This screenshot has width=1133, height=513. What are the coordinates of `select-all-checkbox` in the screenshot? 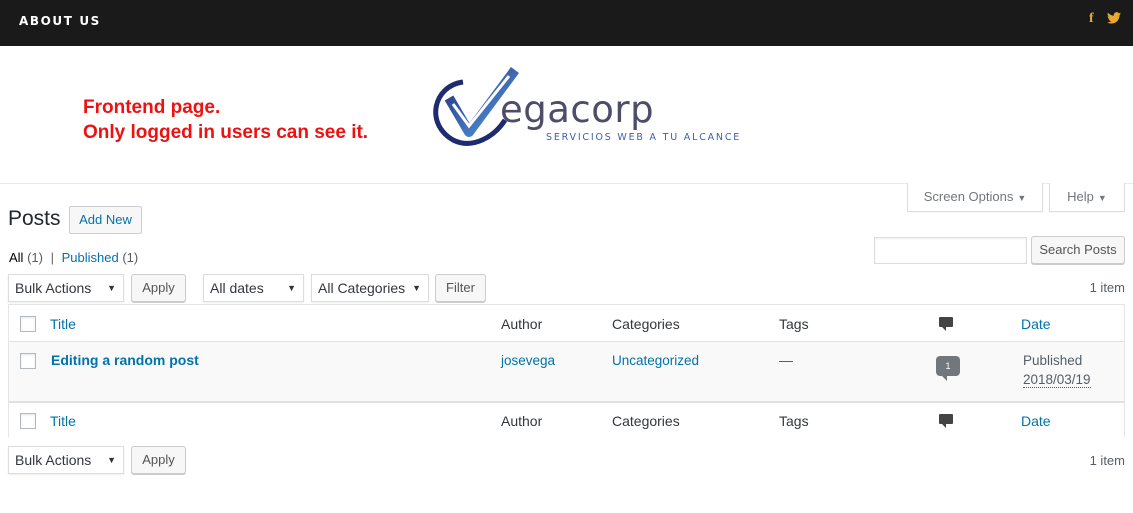 It's located at (28, 324).